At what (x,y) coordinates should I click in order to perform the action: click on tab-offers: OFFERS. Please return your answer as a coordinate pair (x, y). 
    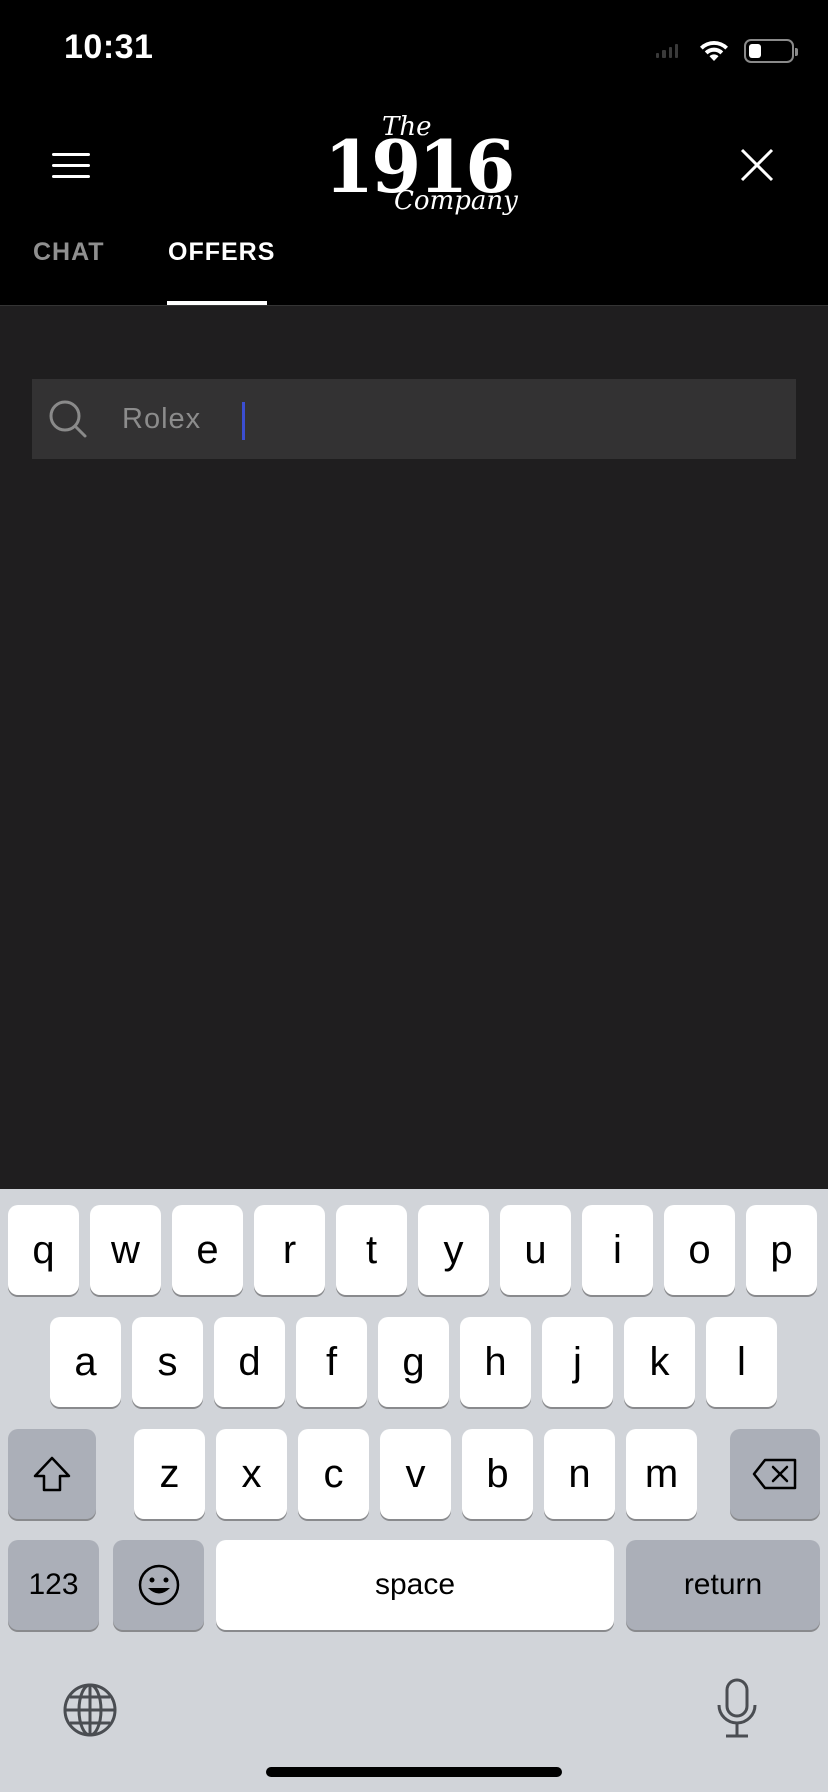
    Looking at the image, I should click on (221, 252).